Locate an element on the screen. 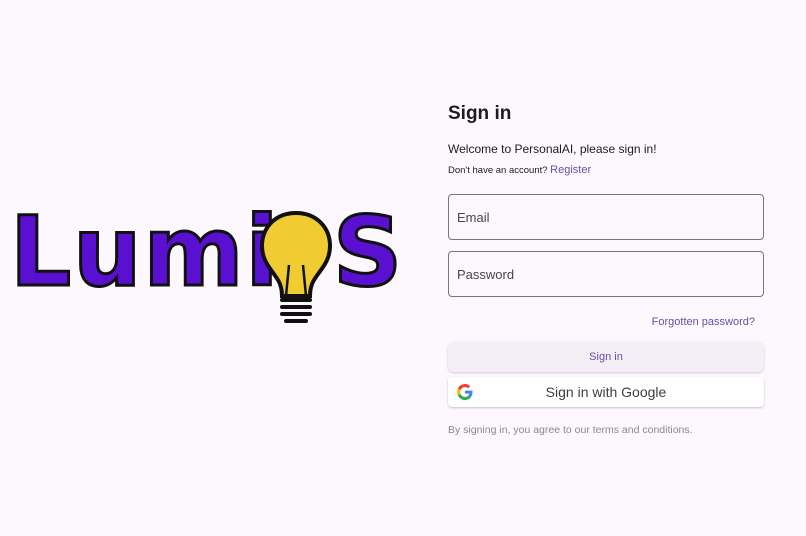 The width and height of the screenshot is (806, 536). logo-text-left: Lumi is located at coordinates (144, 252).